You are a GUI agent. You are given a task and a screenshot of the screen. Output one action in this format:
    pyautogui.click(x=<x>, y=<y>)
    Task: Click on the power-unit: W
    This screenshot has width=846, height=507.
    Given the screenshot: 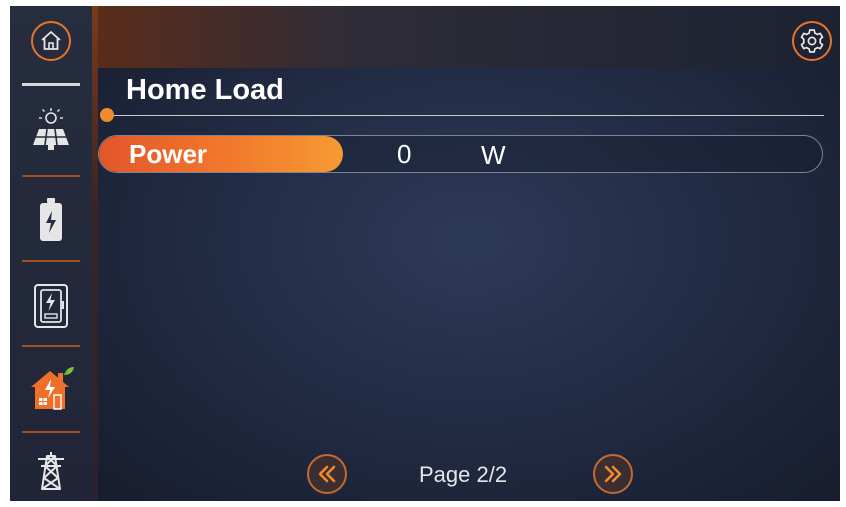 What is the action you would take?
    pyautogui.click(x=493, y=155)
    